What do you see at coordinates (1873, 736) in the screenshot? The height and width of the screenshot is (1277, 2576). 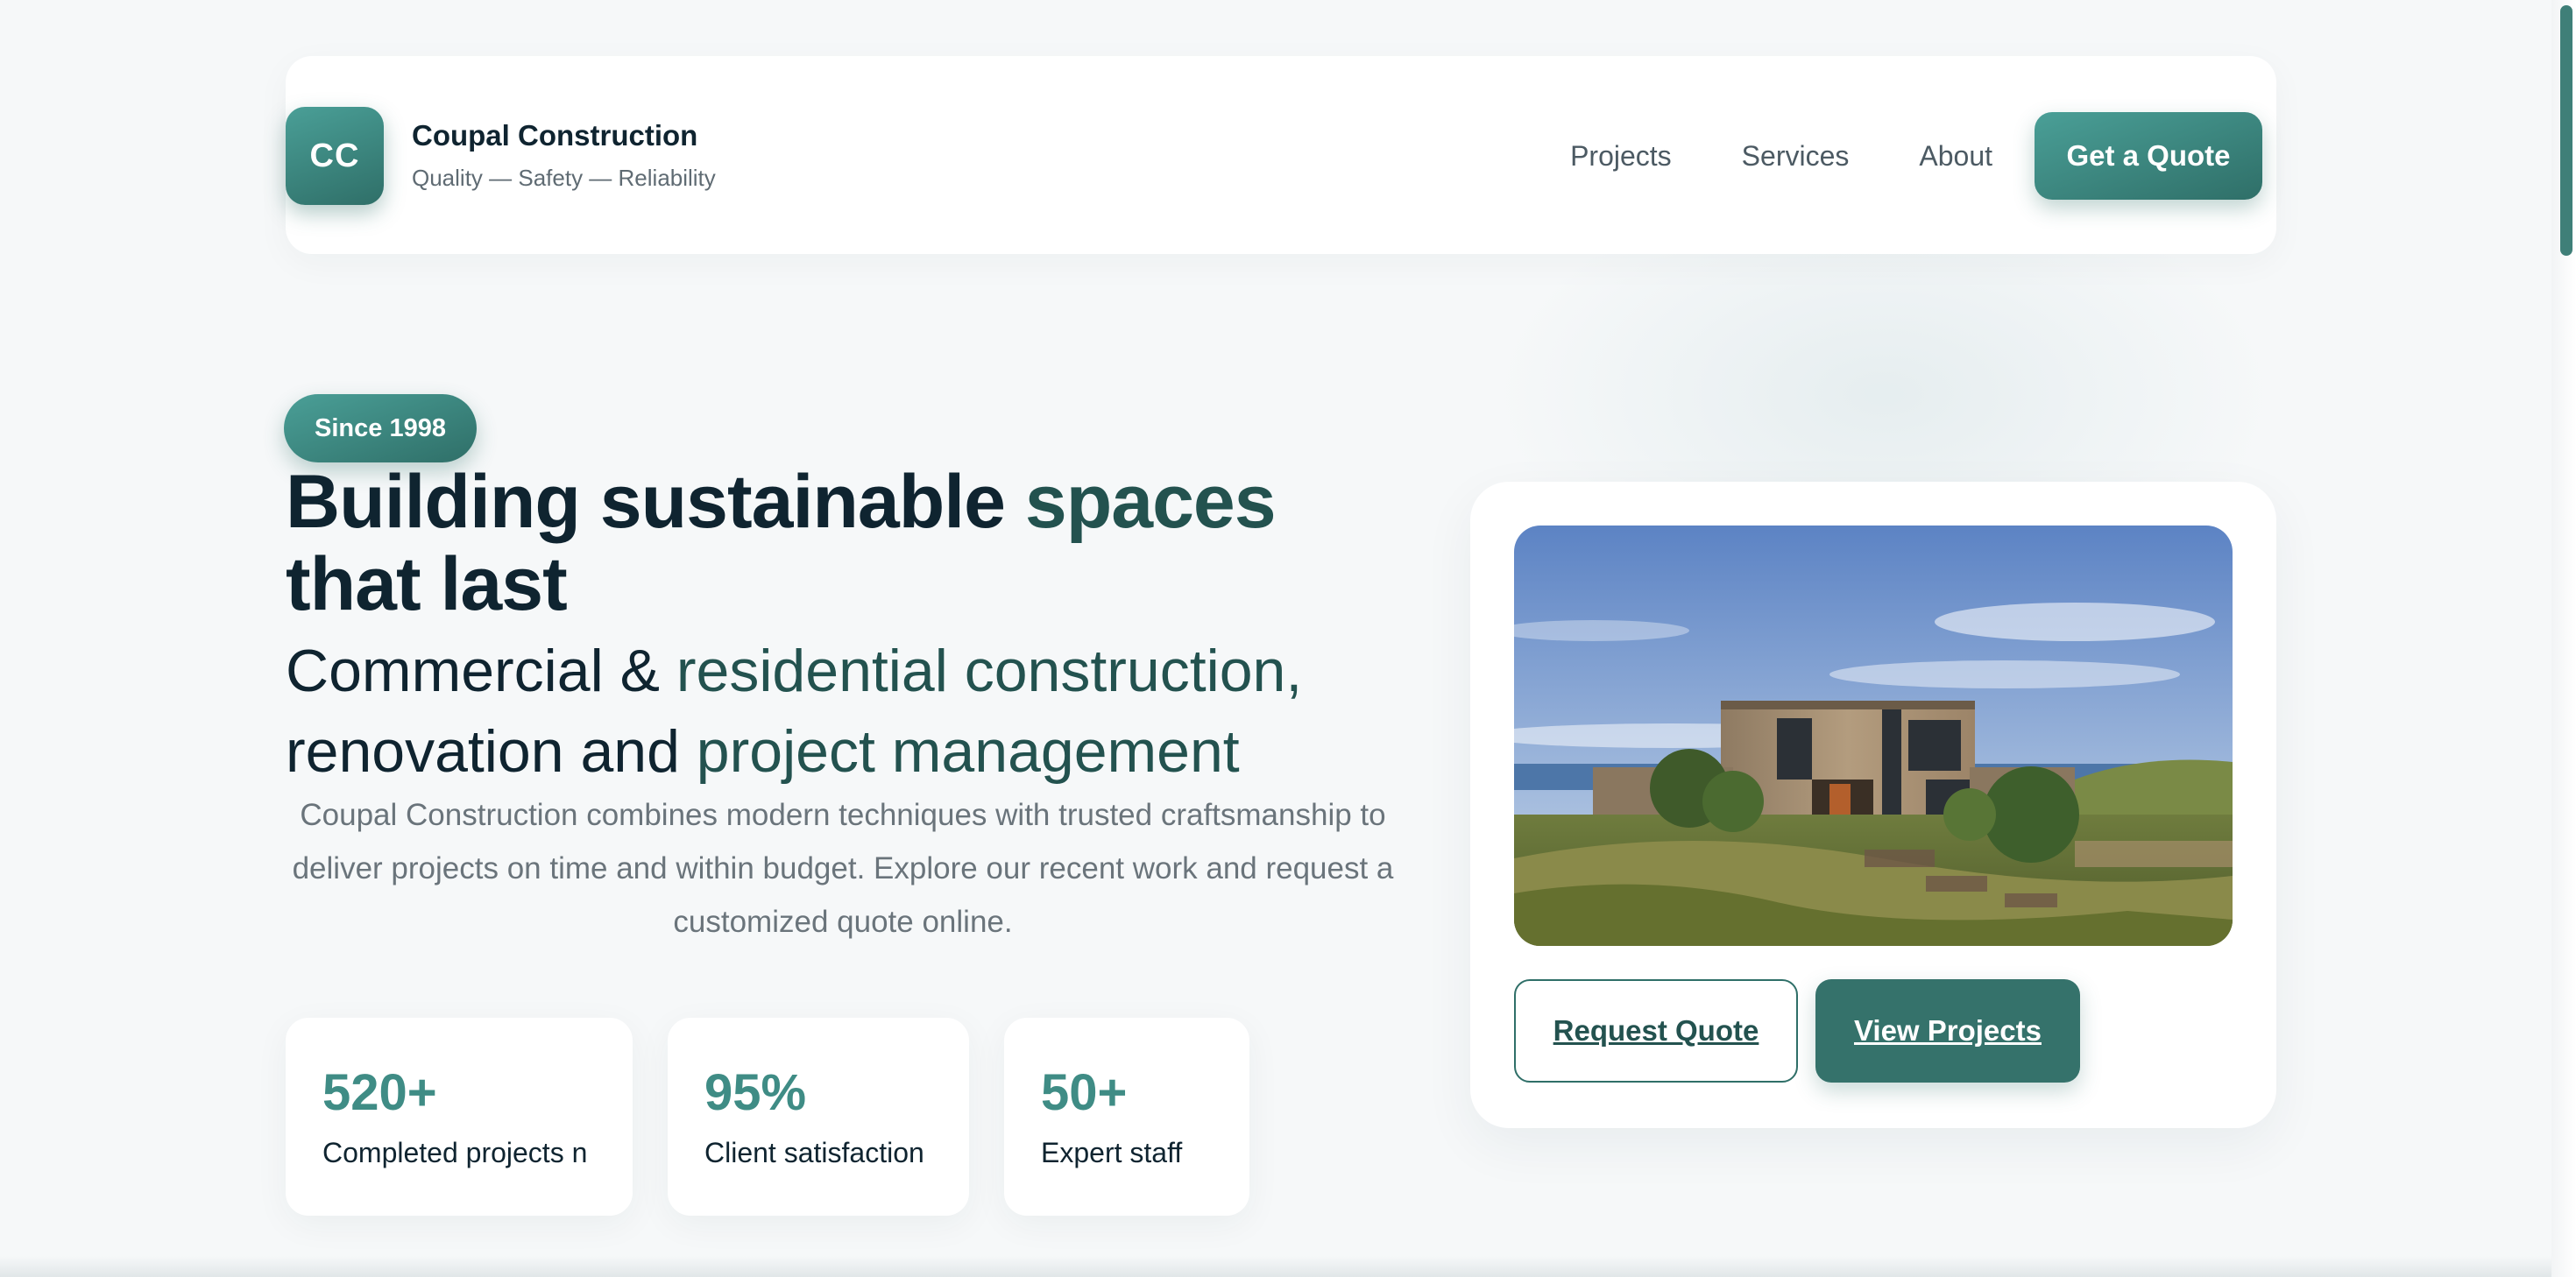 I see `house-photo` at bounding box center [1873, 736].